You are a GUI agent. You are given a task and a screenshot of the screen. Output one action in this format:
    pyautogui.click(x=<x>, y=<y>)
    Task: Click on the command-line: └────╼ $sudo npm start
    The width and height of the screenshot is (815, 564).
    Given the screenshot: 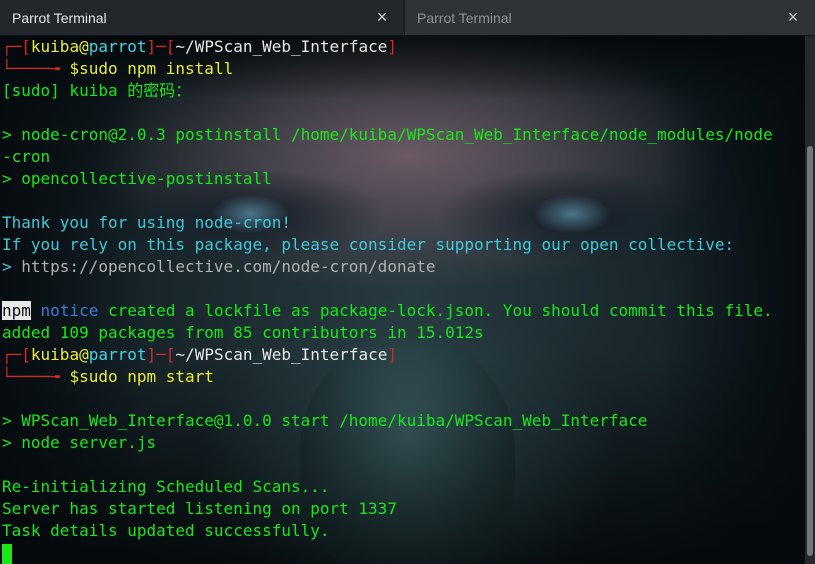 What is the action you would take?
    pyautogui.click(x=387, y=377)
    